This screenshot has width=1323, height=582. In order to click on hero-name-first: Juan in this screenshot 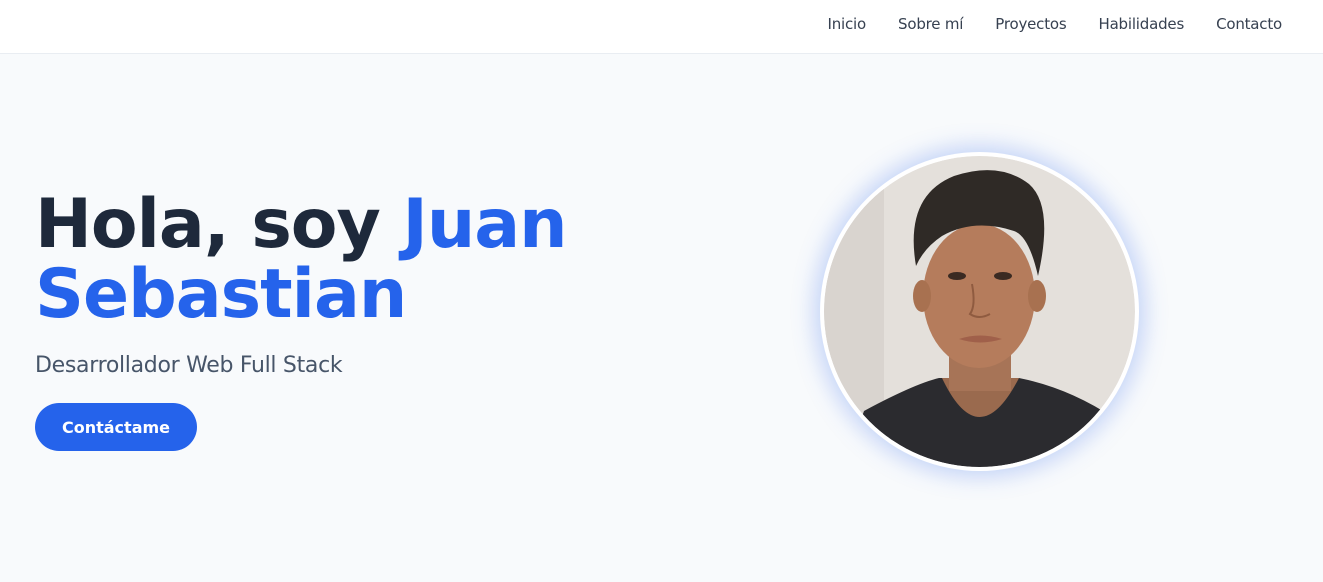, I will do `click(485, 224)`.